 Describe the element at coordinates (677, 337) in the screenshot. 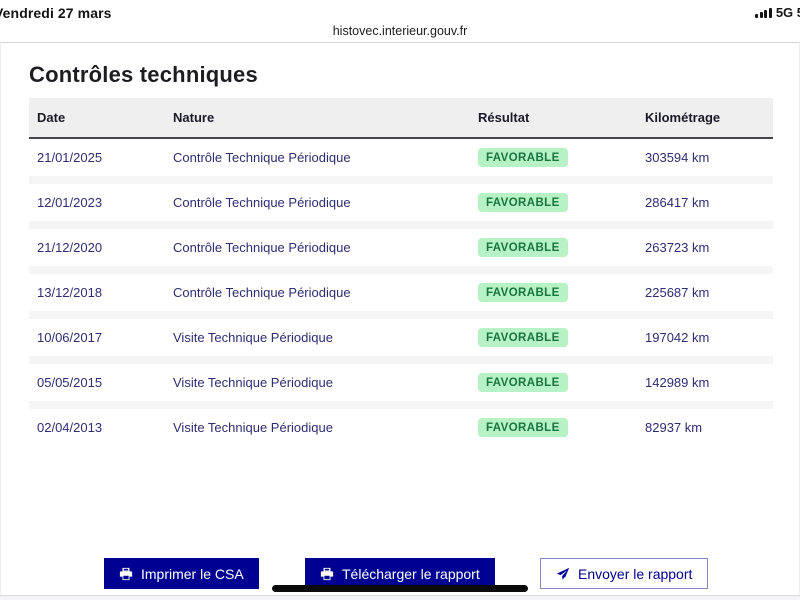

I see `cell-km: 197042 km` at that location.